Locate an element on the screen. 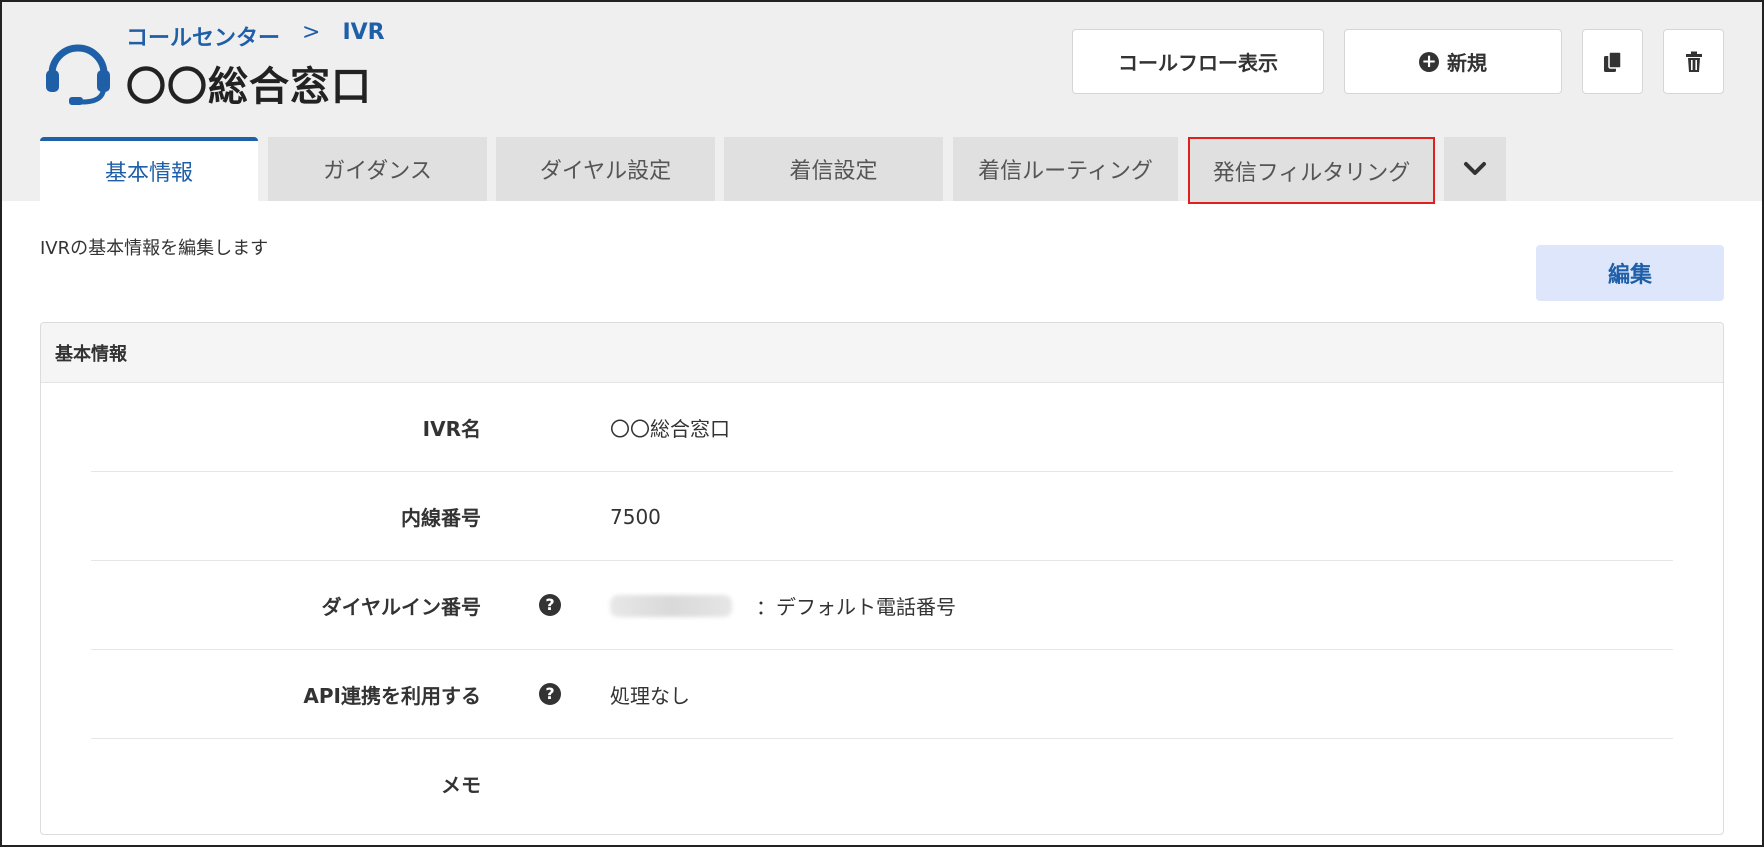 The width and height of the screenshot is (1764, 847). row-label: ダイヤルイン番号 is located at coordinates (401, 607).